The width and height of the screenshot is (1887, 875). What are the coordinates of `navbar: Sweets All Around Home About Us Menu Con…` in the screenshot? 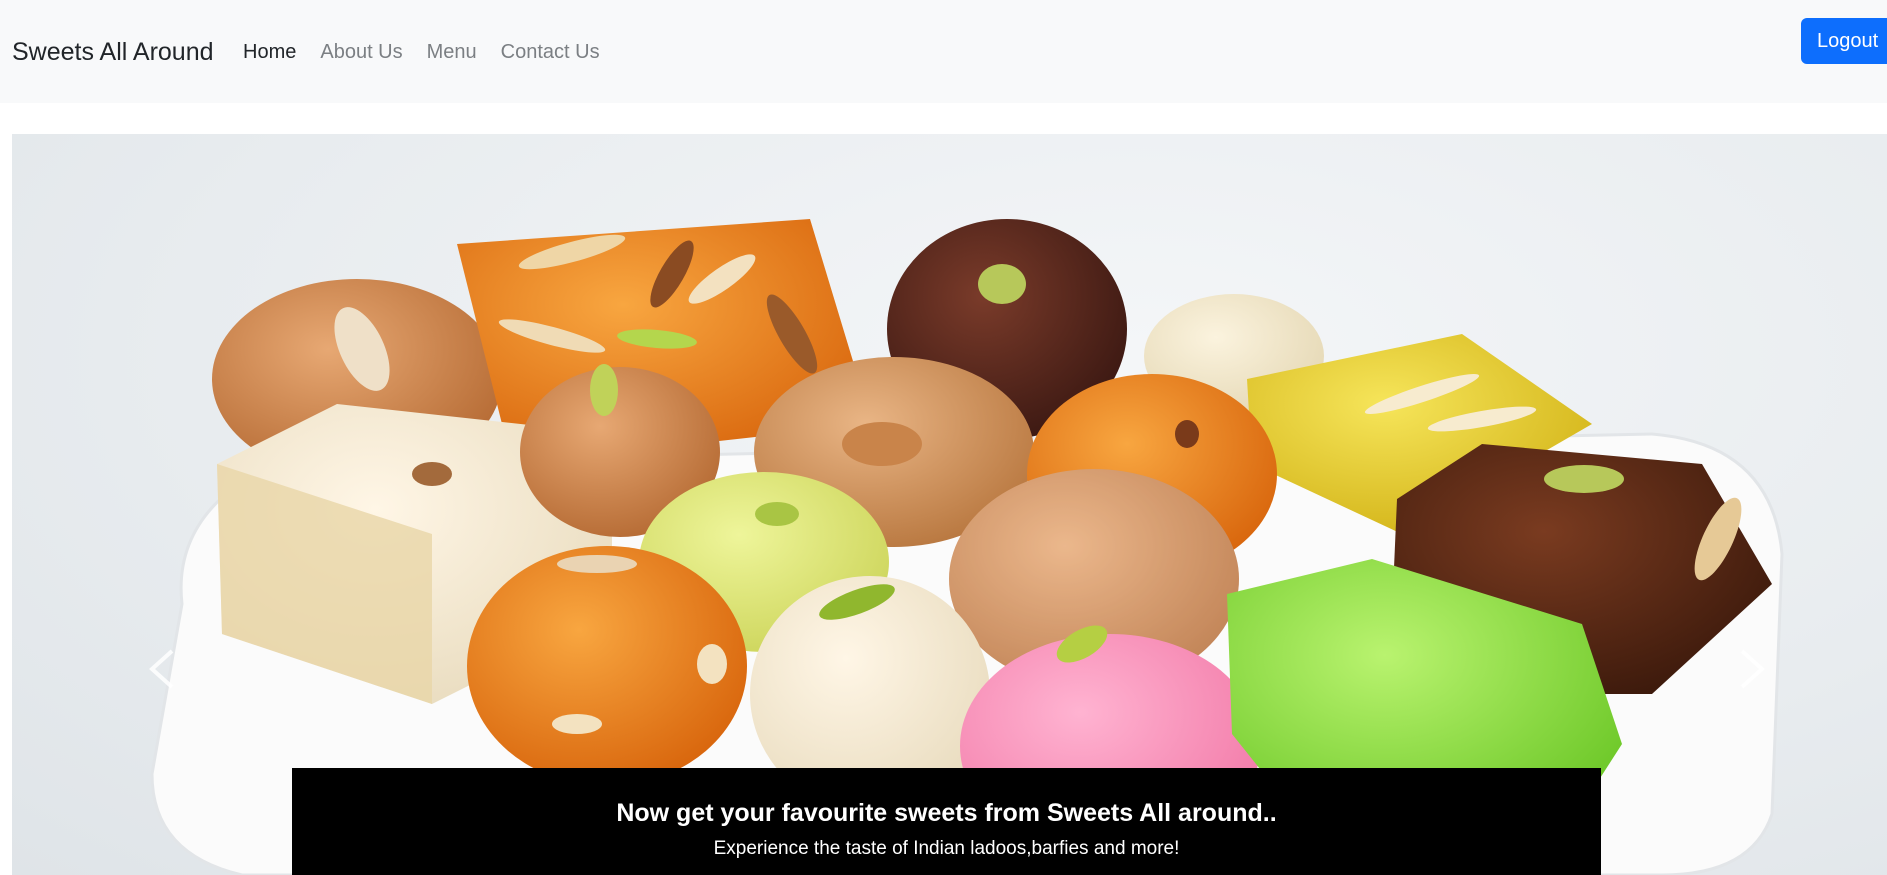 It's located at (943, 51).